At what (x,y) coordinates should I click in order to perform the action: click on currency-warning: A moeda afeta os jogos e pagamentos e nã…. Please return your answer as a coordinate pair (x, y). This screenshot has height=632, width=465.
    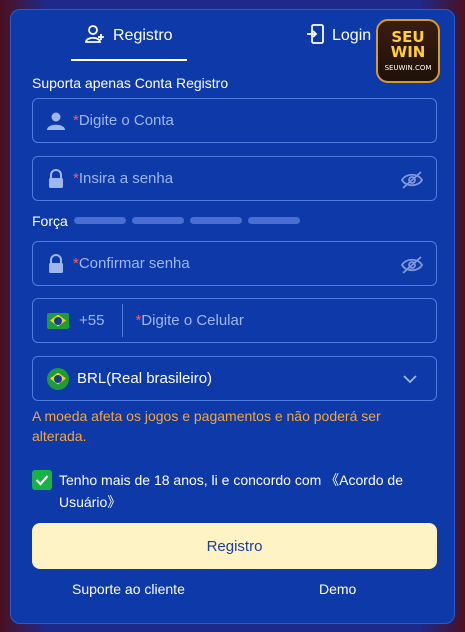
    Looking at the image, I should click on (206, 426).